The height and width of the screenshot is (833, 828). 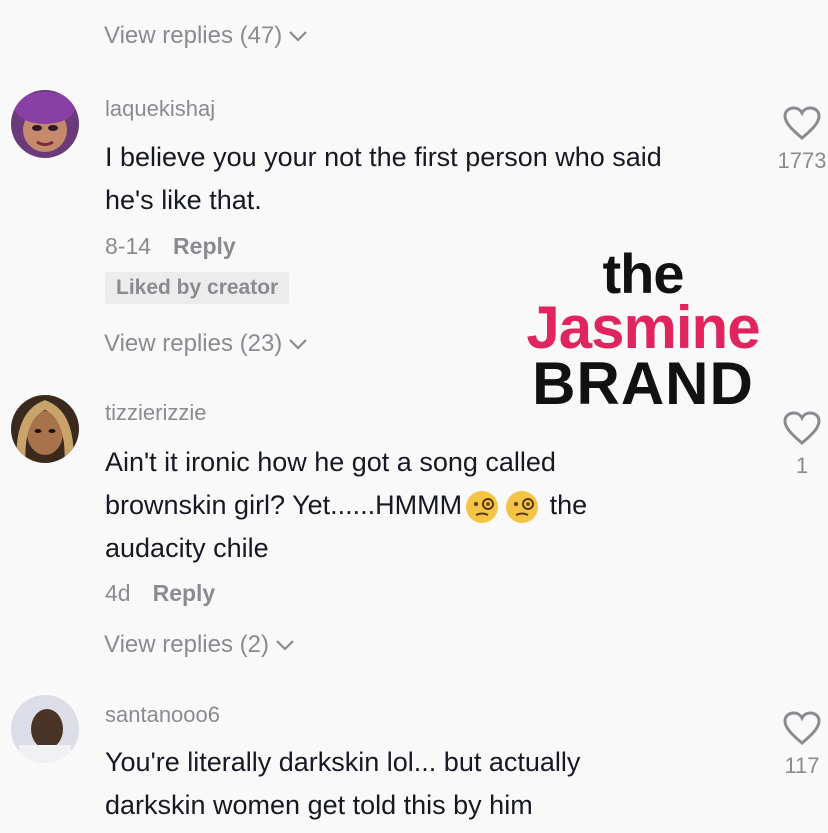 I want to click on view-replies-label: View replies (23), so click(x=193, y=343).